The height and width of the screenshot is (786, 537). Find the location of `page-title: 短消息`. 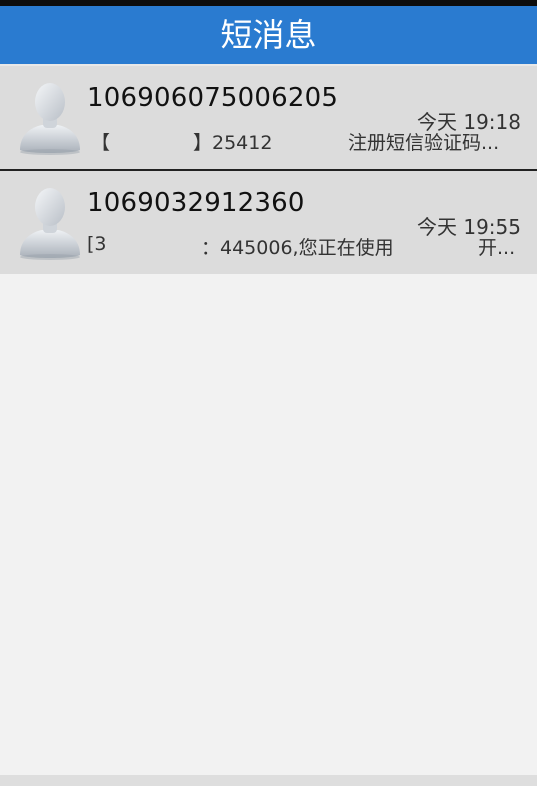

page-title: 短消息 is located at coordinates (268, 35).